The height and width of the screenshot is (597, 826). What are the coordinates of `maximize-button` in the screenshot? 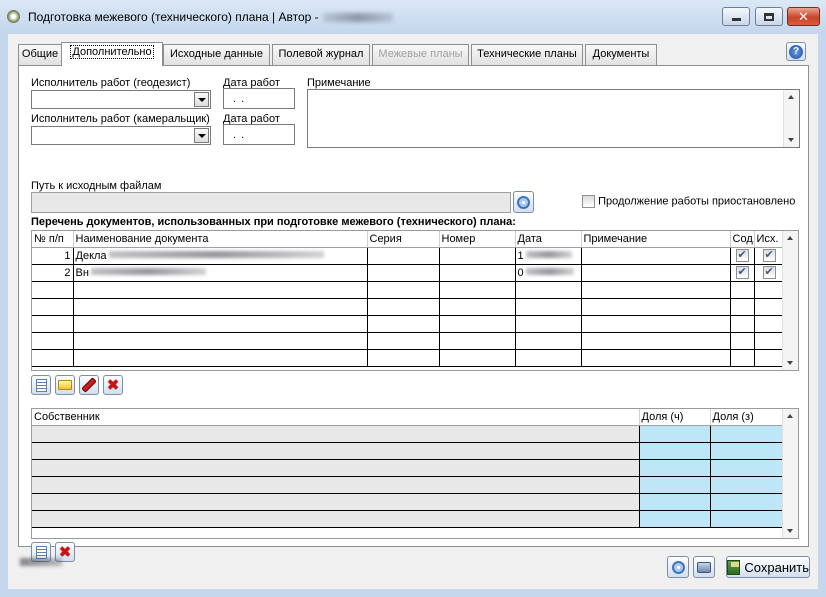 It's located at (769, 16).